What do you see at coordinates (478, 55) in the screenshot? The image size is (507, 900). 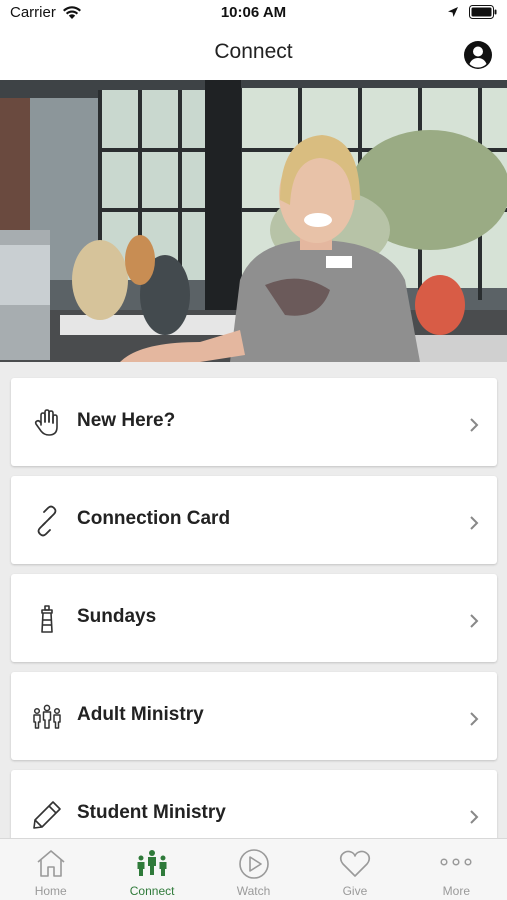 I see `profile-icon` at bounding box center [478, 55].